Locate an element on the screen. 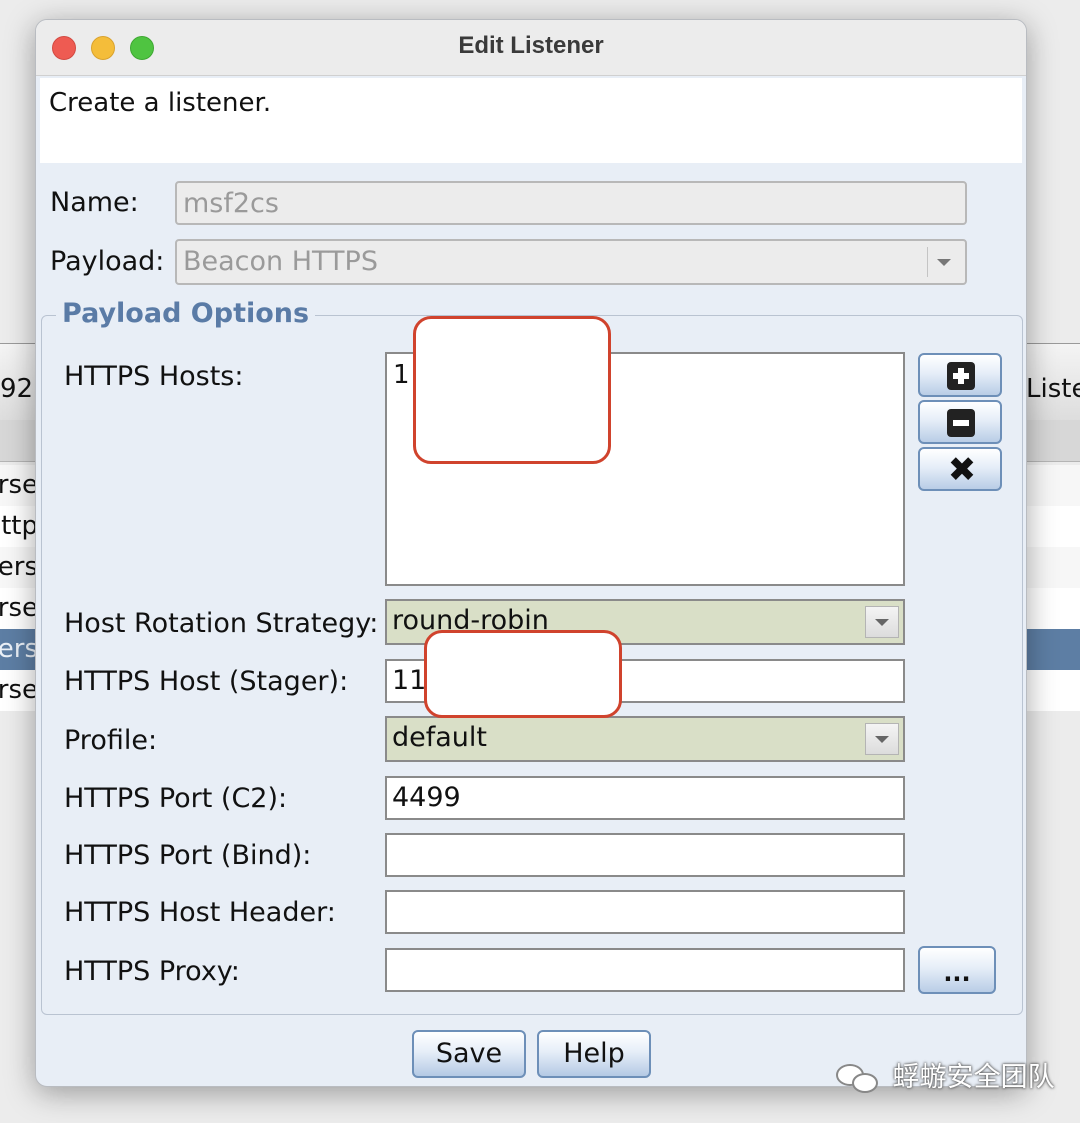  port-c2-input: 4499 is located at coordinates (645, 798).